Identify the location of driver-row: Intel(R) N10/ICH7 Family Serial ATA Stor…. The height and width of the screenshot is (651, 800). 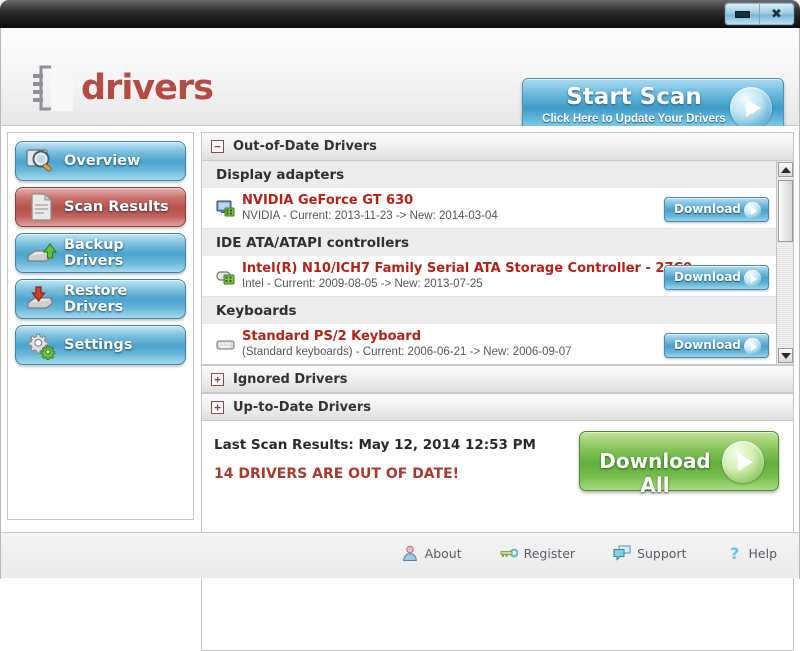
(489, 277).